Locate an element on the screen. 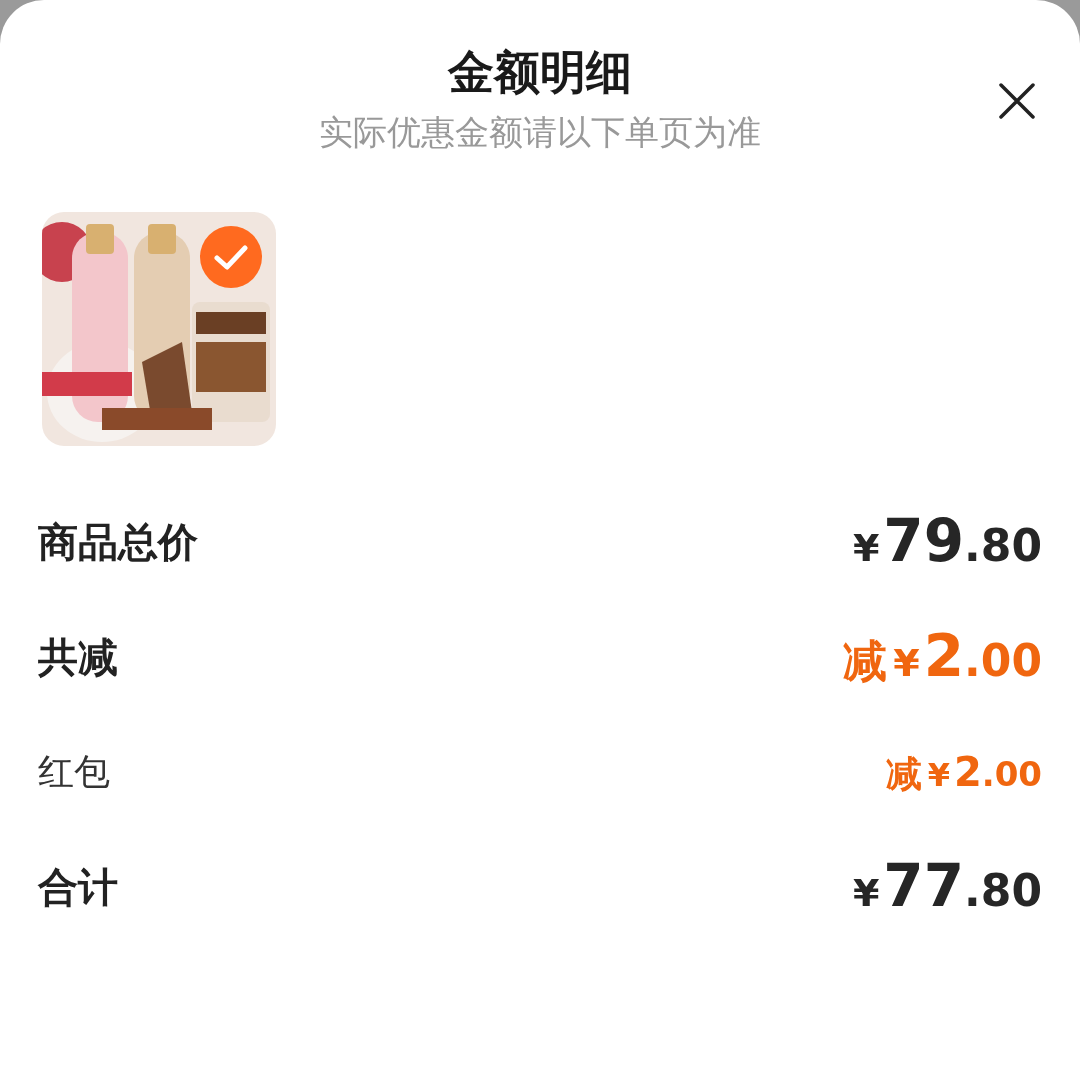 This screenshot has width=1080, height=1077. amount: ¥77.80 is located at coordinates (947, 886).